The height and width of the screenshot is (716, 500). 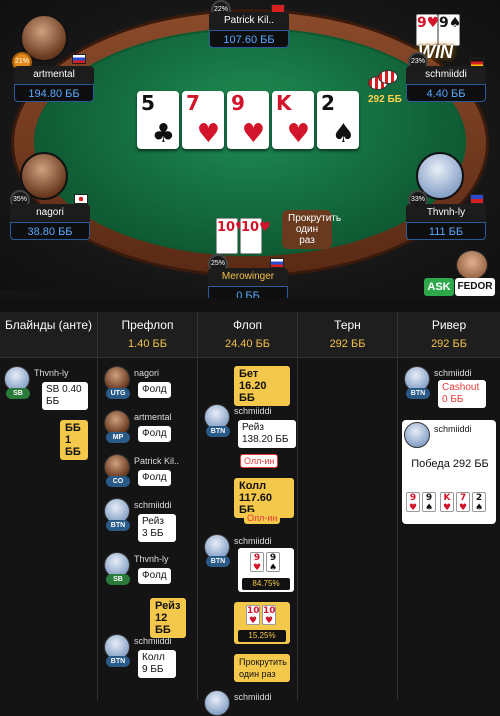 I want to click on player-stack: 111 ББ, so click(x=446, y=231).